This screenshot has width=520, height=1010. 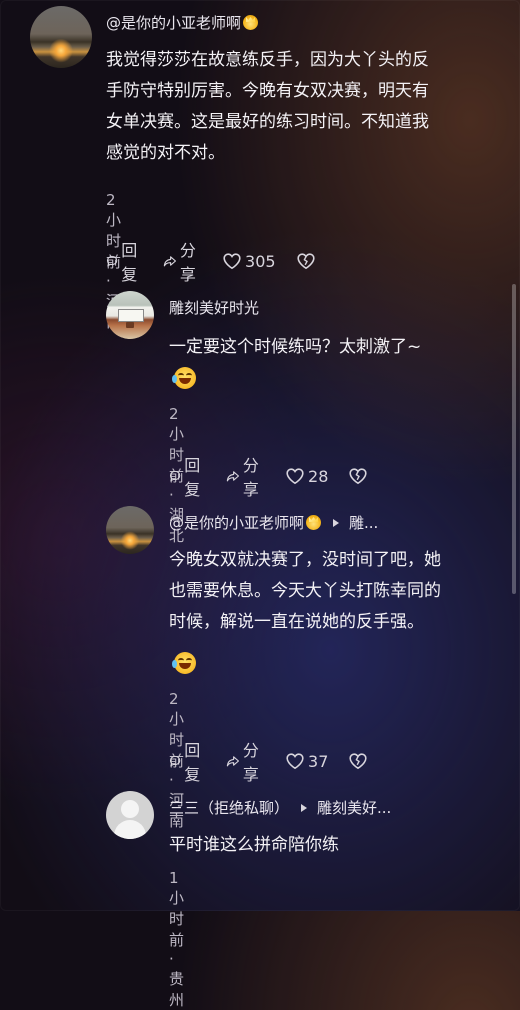 I want to click on like-count: 305, so click(x=260, y=261).